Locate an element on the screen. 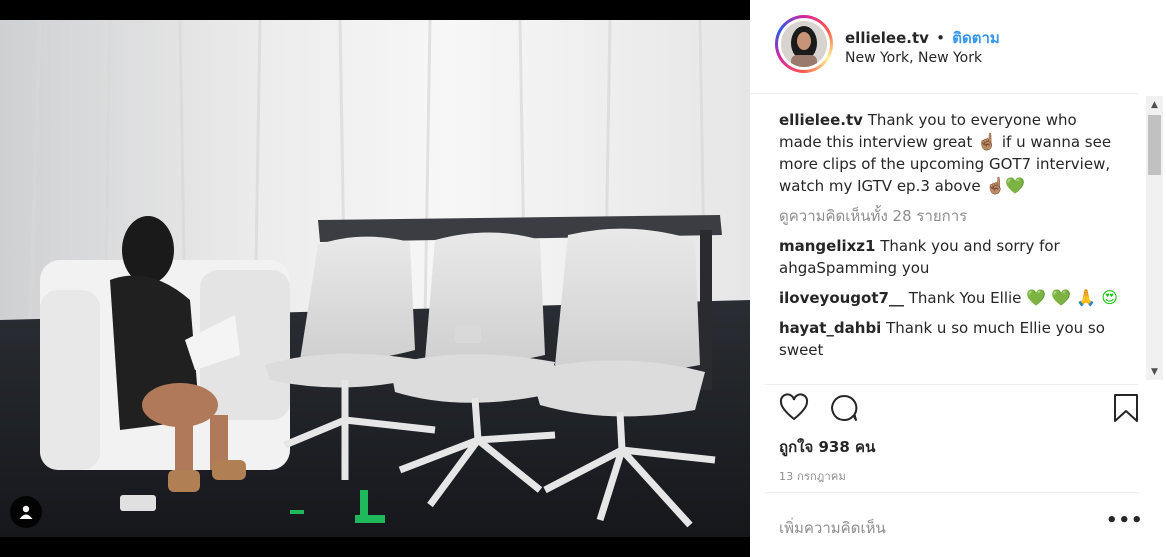 The image size is (1166, 557). post-header: ellielee.tv • ติดตาม New York, New York is located at coordinates (944, 47).